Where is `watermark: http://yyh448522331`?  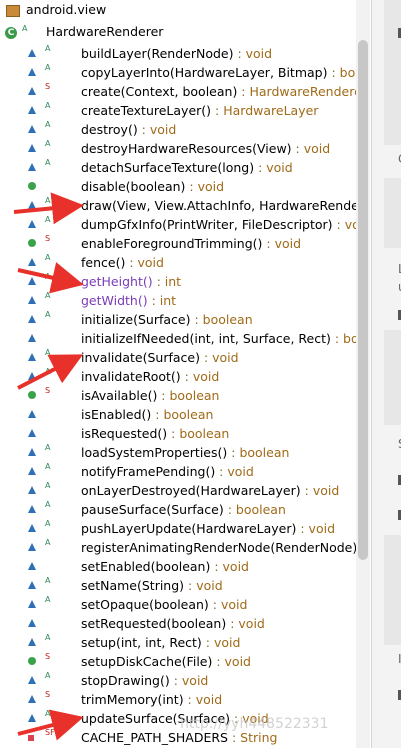
watermark: http://yyh448522331 is located at coordinates (254, 724).